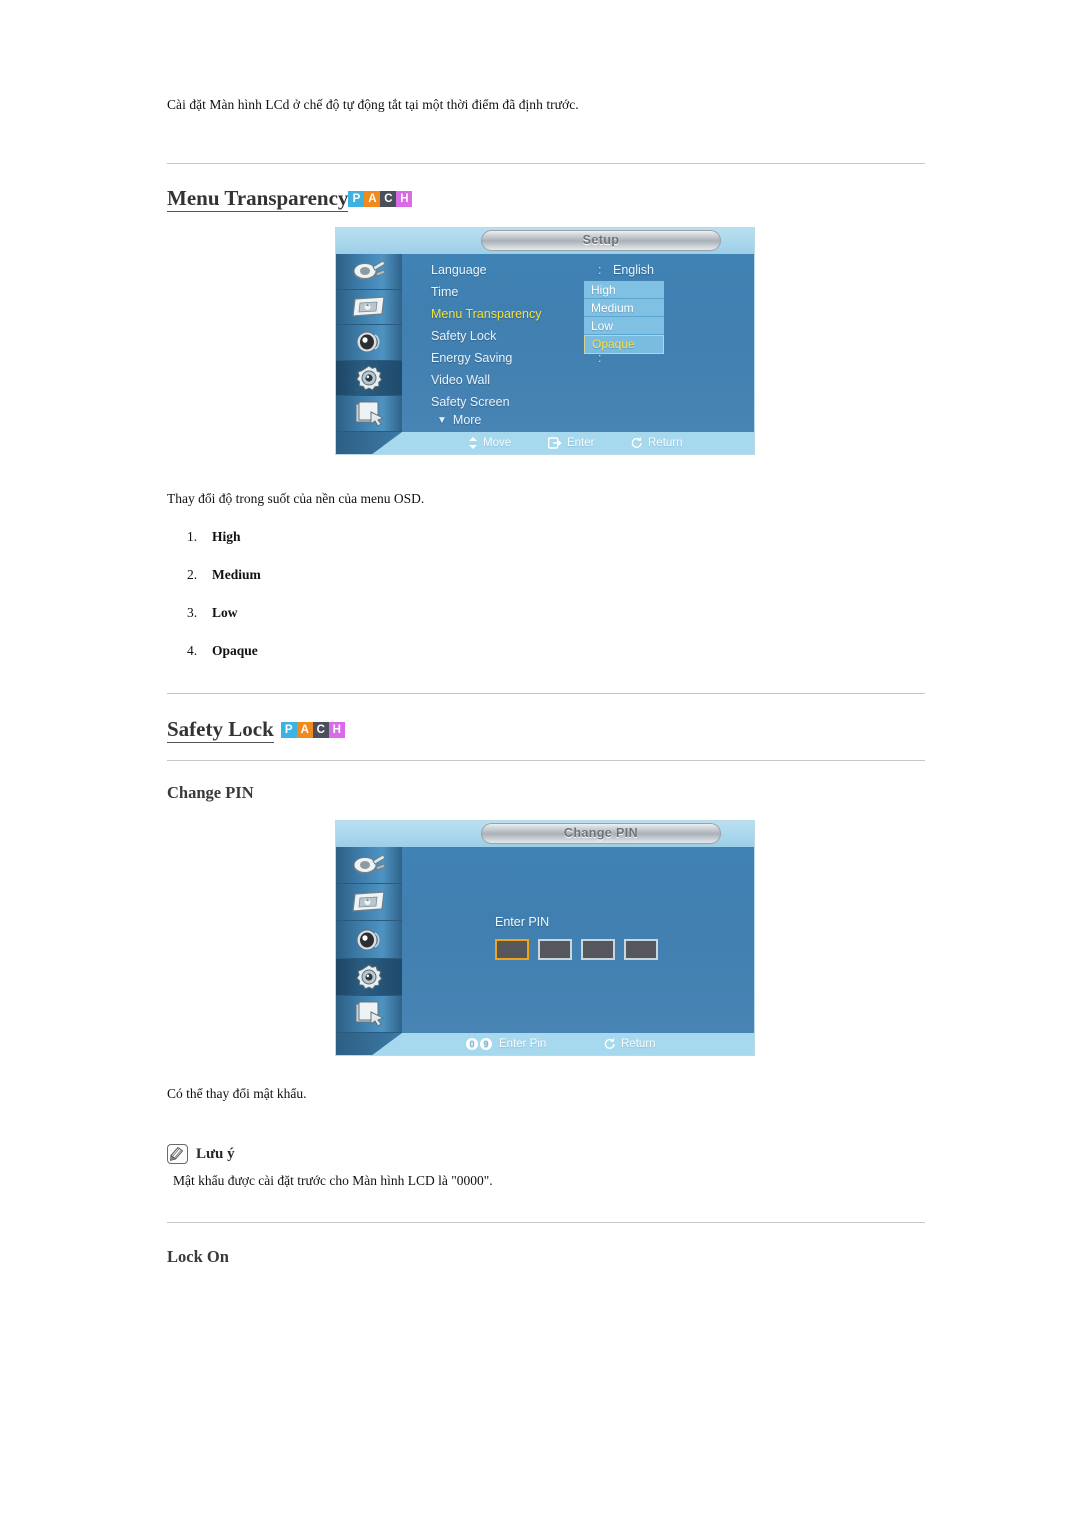 This screenshot has width=1080, height=1527. I want to click on model-badges-menu-transparency: P A C H, so click(380, 199).